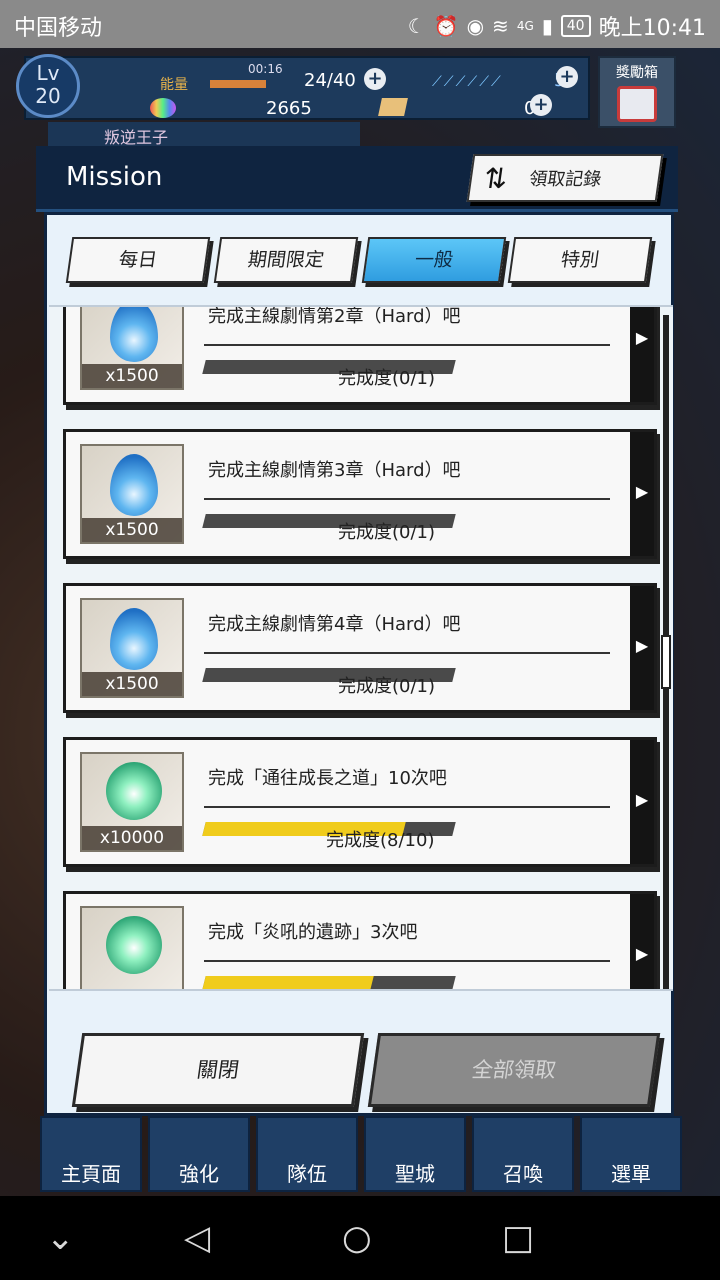 This screenshot has height=1280, width=720. What do you see at coordinates (163, 108) in the screenshot?
I see `crystal-icon` at bounding box center [163, 108].